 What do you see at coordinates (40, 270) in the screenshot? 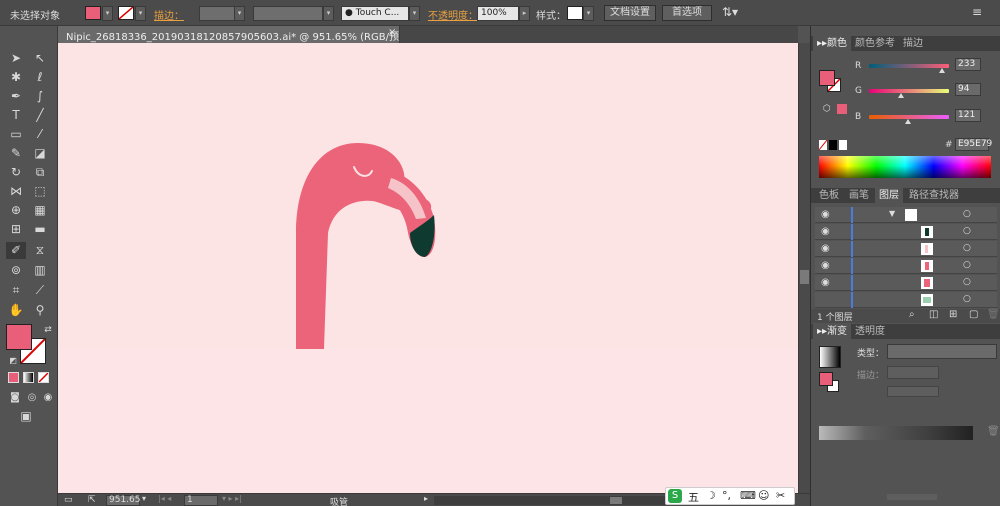
I see `column-graph-tool-icon: ▥` at bounding box center [40, 270].